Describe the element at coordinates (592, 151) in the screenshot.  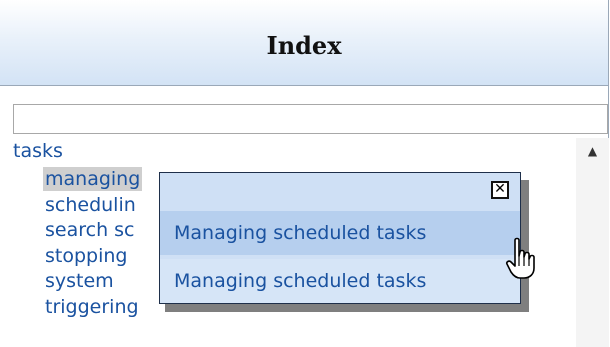
I see `scroll-up-arrow-icon: ▲` at that location.